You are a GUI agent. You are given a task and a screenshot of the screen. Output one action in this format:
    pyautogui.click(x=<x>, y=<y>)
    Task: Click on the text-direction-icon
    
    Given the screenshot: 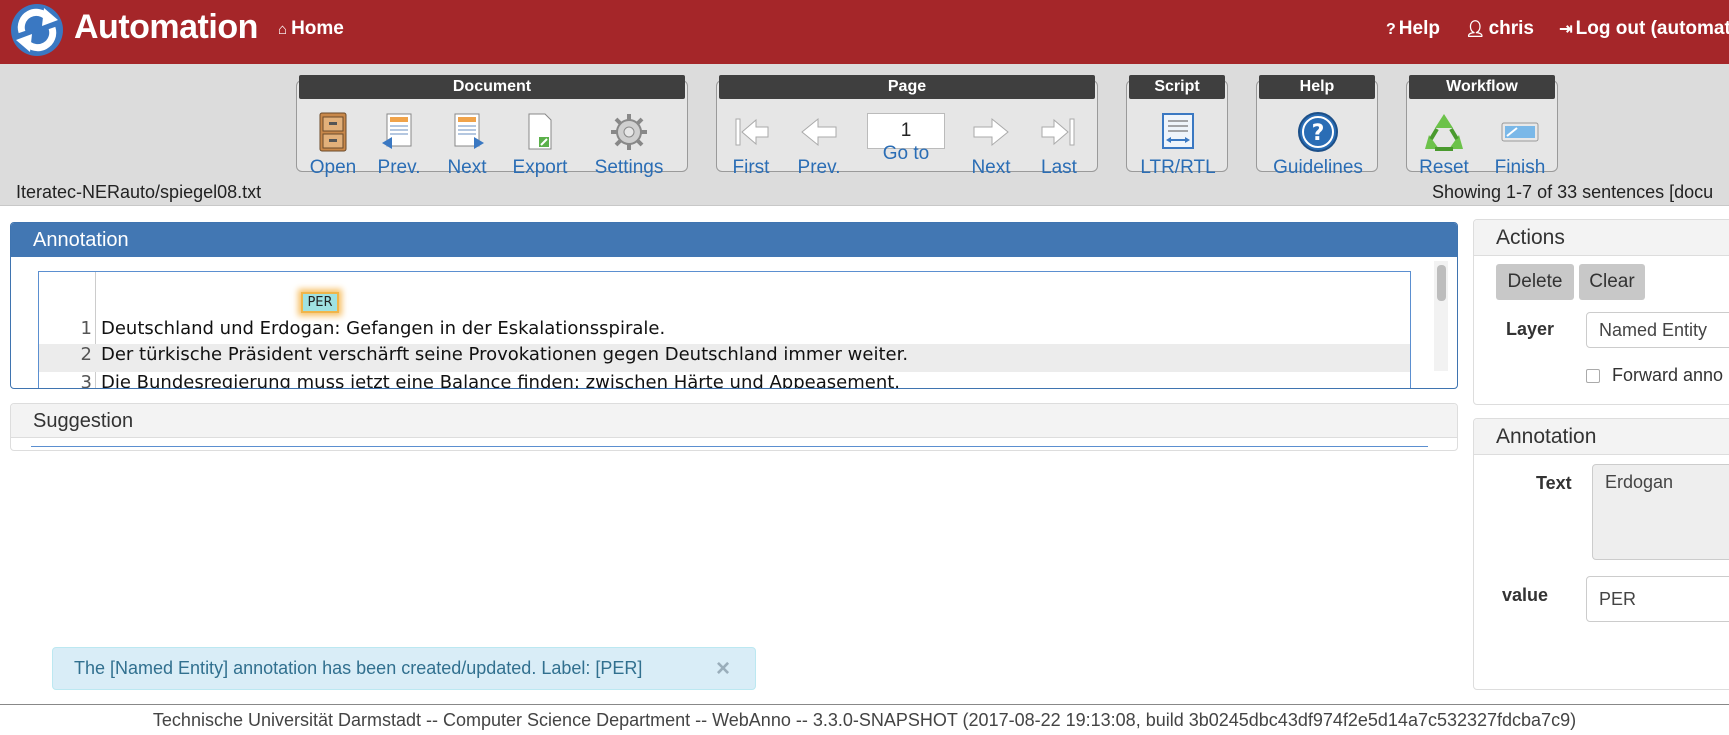 What is the action you would take?
    pyautogui.click(x=1178, y=131)
    